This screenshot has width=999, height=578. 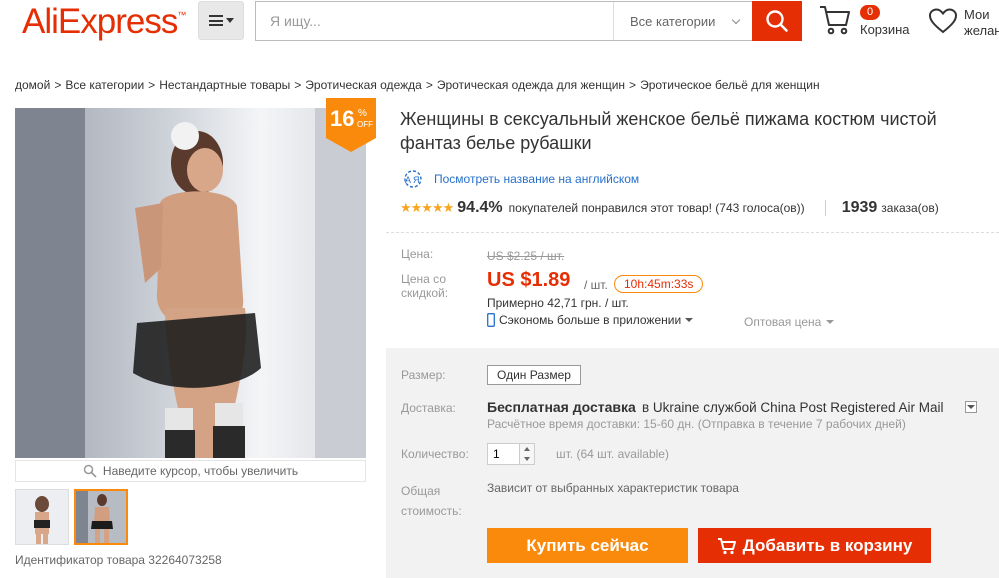 I want to click on breadcrumb-erotic-clothing: Эротическая одежда, so click(x=363, y=85).